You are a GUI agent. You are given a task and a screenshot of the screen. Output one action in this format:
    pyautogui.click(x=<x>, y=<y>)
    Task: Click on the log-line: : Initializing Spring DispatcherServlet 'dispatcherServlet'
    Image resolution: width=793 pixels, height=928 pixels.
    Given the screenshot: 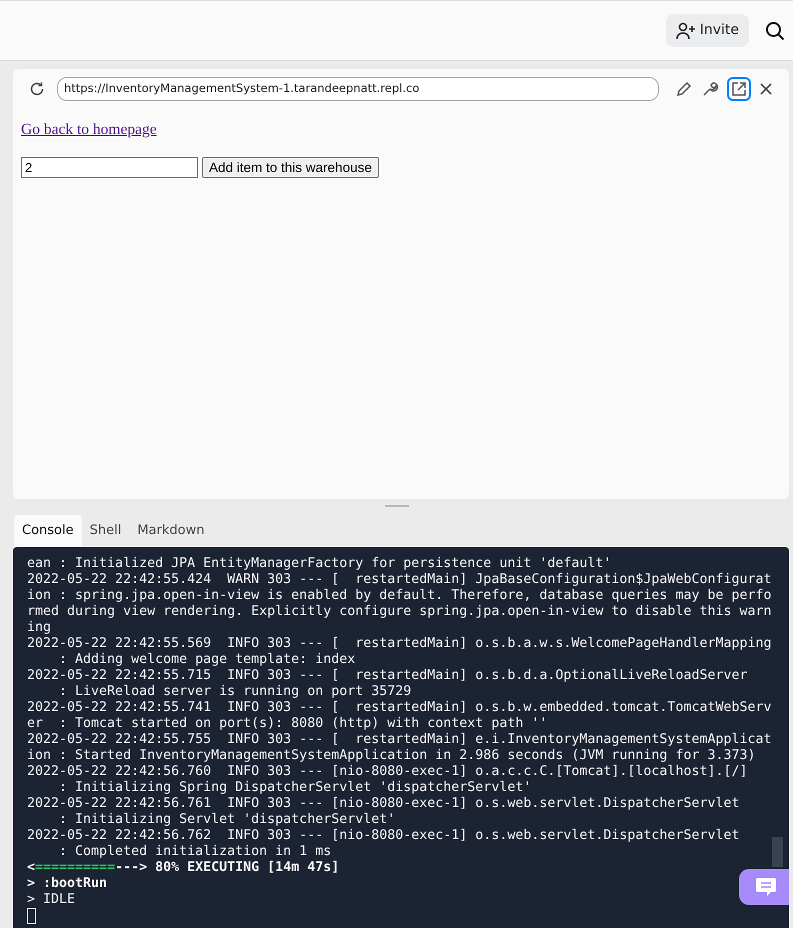 What is the action you would take?
    pyautogui.click(x=295, y=788)
    